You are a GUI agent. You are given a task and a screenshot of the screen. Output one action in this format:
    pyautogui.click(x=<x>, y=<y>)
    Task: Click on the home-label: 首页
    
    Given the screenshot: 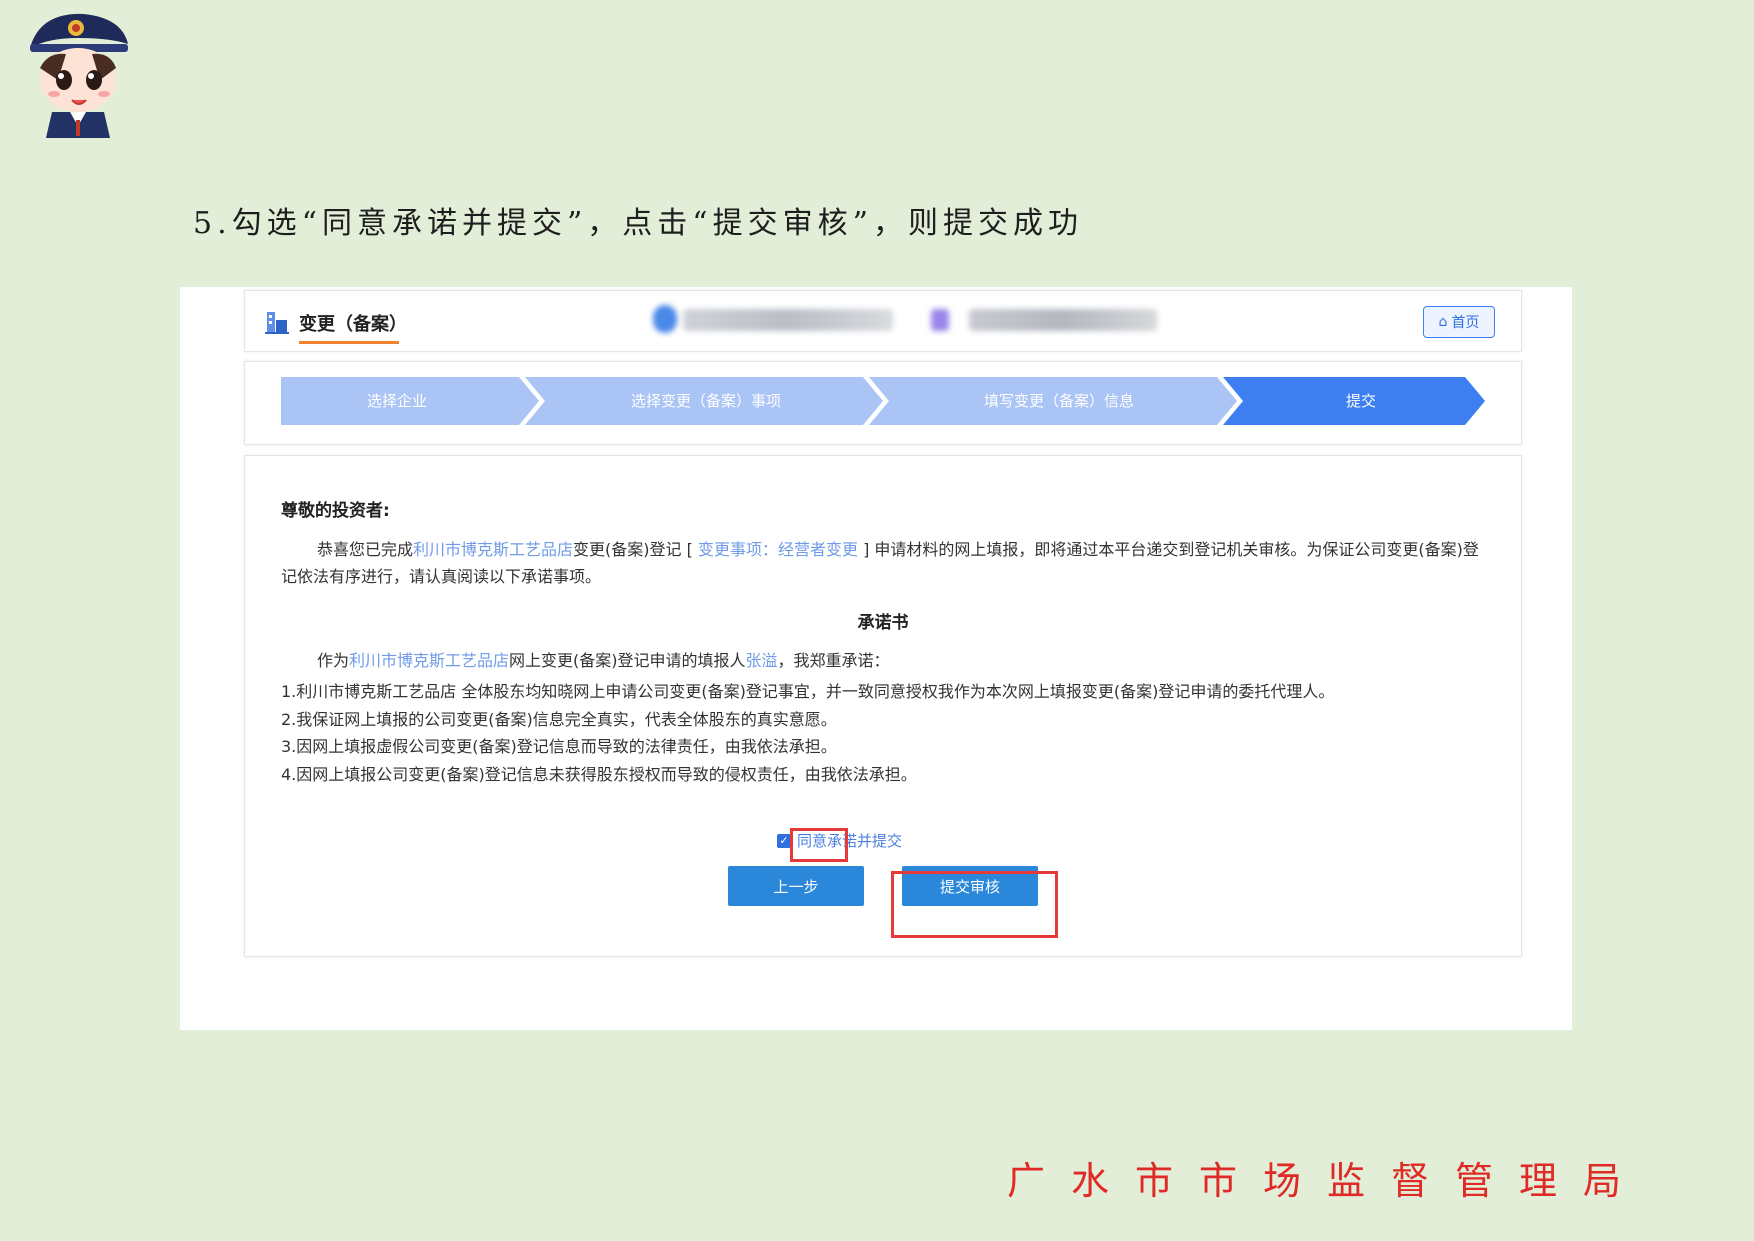 What is the action you would take?
    pyautogui.click(x=1465, y=323)
    